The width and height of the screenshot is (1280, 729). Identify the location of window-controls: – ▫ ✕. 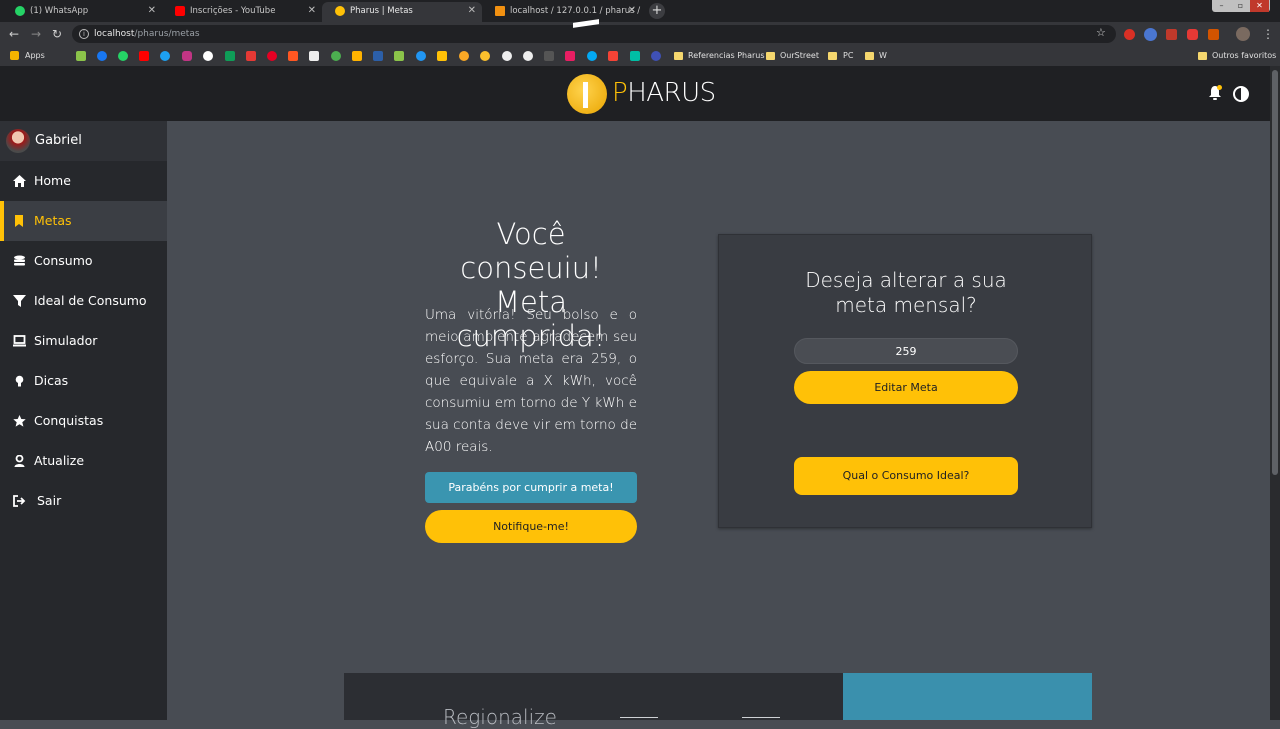
(1241, 6).